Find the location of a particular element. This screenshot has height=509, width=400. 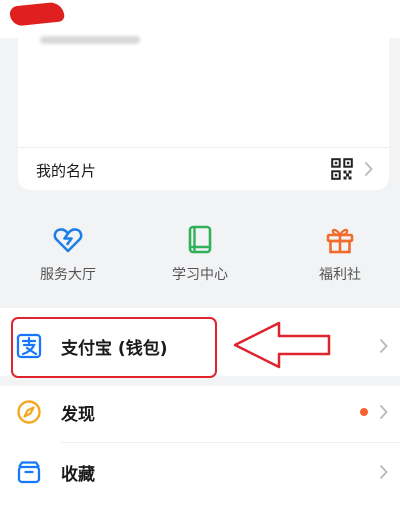

divider is located at coordinates (203, 147).